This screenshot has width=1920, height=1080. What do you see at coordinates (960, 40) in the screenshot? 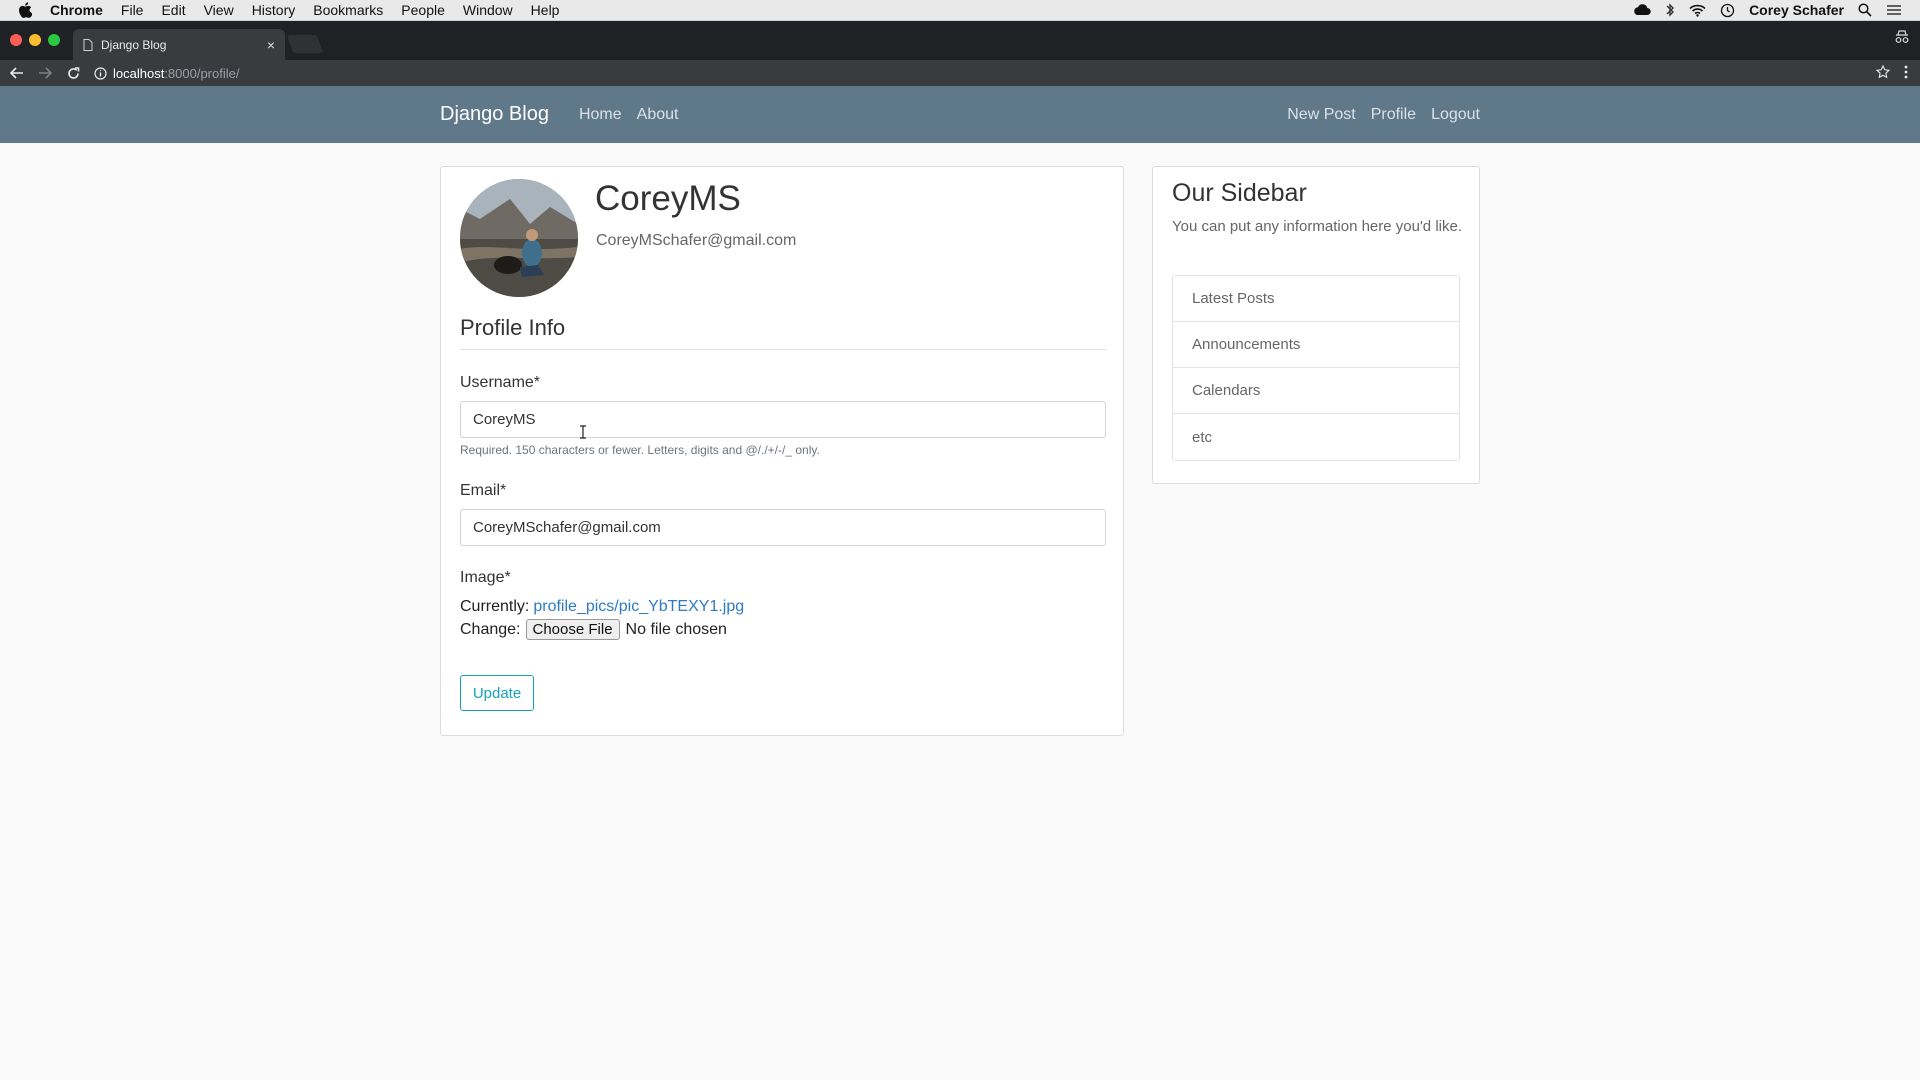
I see `browser-tabstrip: Django Blog ×` at bounding box center [960, 40].